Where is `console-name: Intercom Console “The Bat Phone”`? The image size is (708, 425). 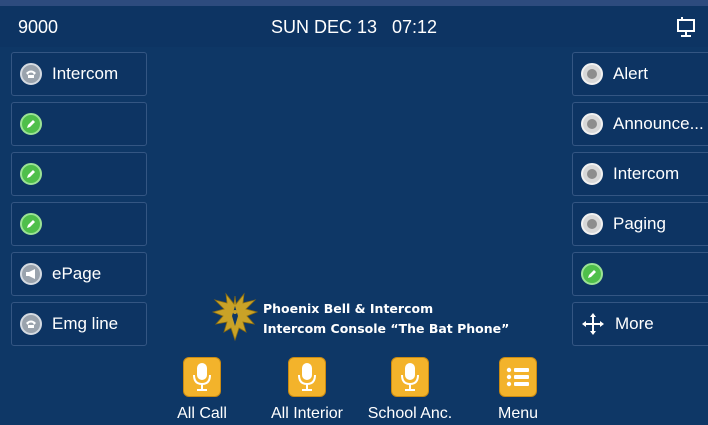
console-name: Intercom Console “The Bat Phone” is located at coordinates (386, 328).